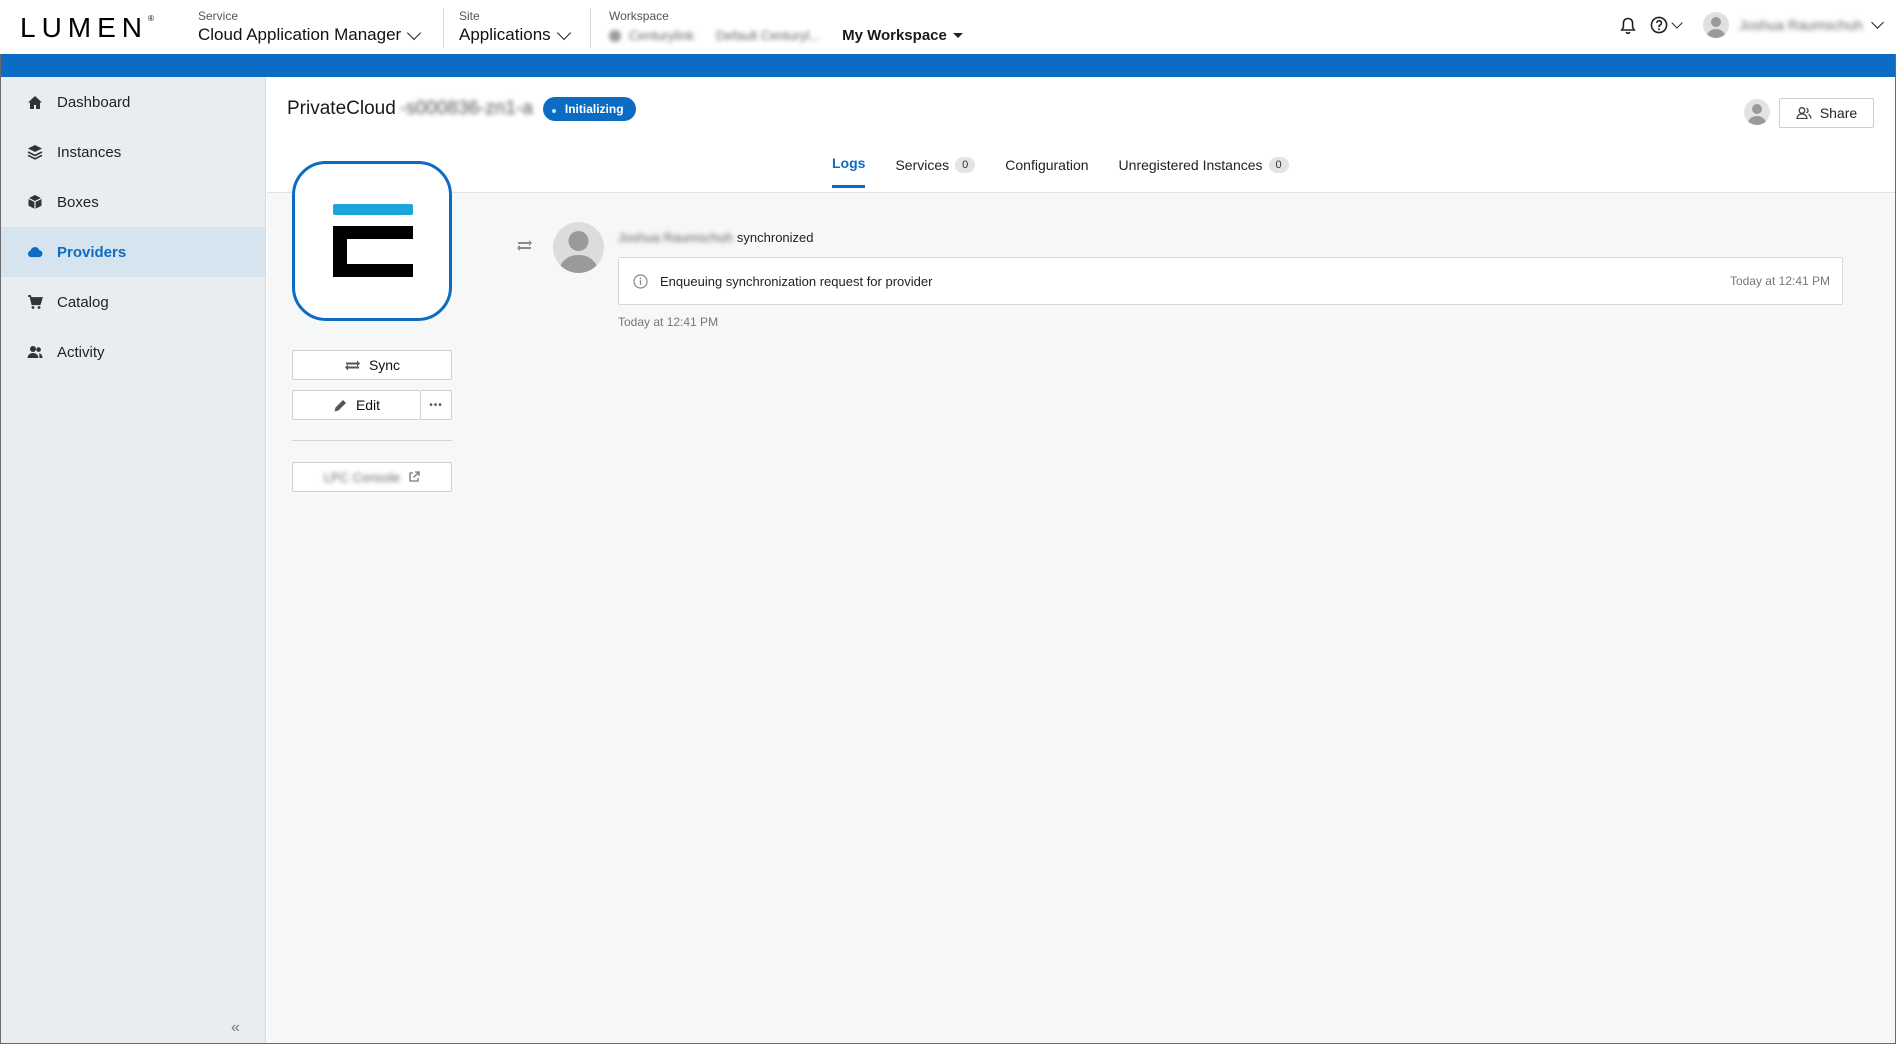 The image size is (1896, 1044). I want to click on sidebar-item-activity: Activity, so click(133, 352).